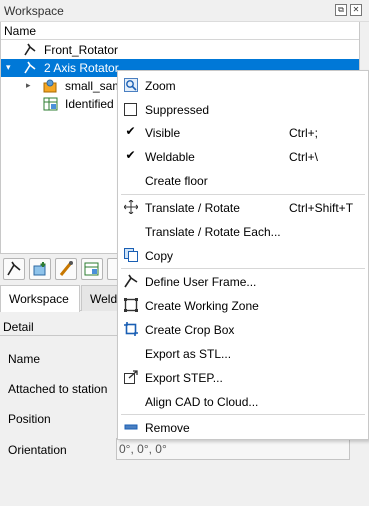 Image resolution: width=369 pixels, height=506 pixels. Describe the element at coordinates (131, 305) in the screenshot. I see `working-zone-icon` at that location.